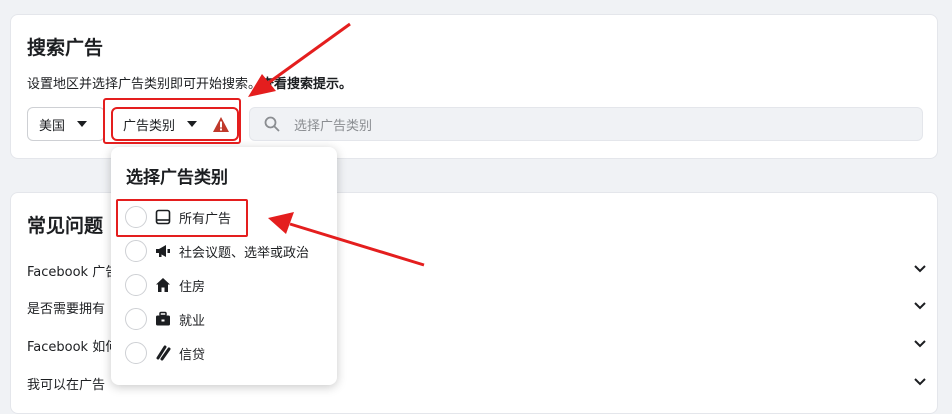  Describe the element at coordinates (299, 59) in the screenshot. I see `annotation-arrow-upper` at that location.